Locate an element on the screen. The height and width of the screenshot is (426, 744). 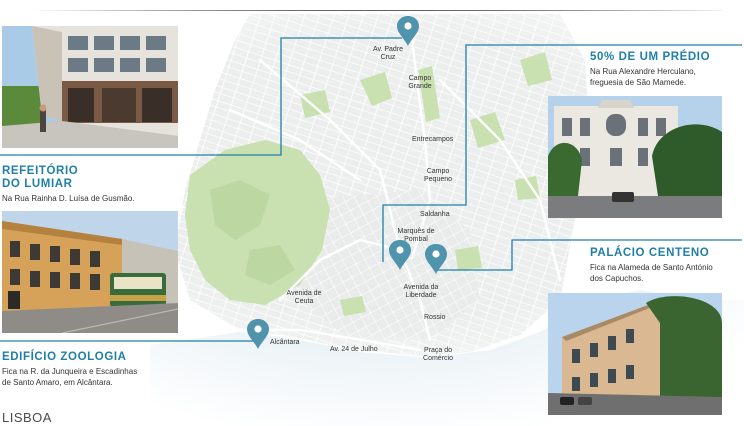
place-entrecampos: Entrecampos is located at coordinates (433, 139).